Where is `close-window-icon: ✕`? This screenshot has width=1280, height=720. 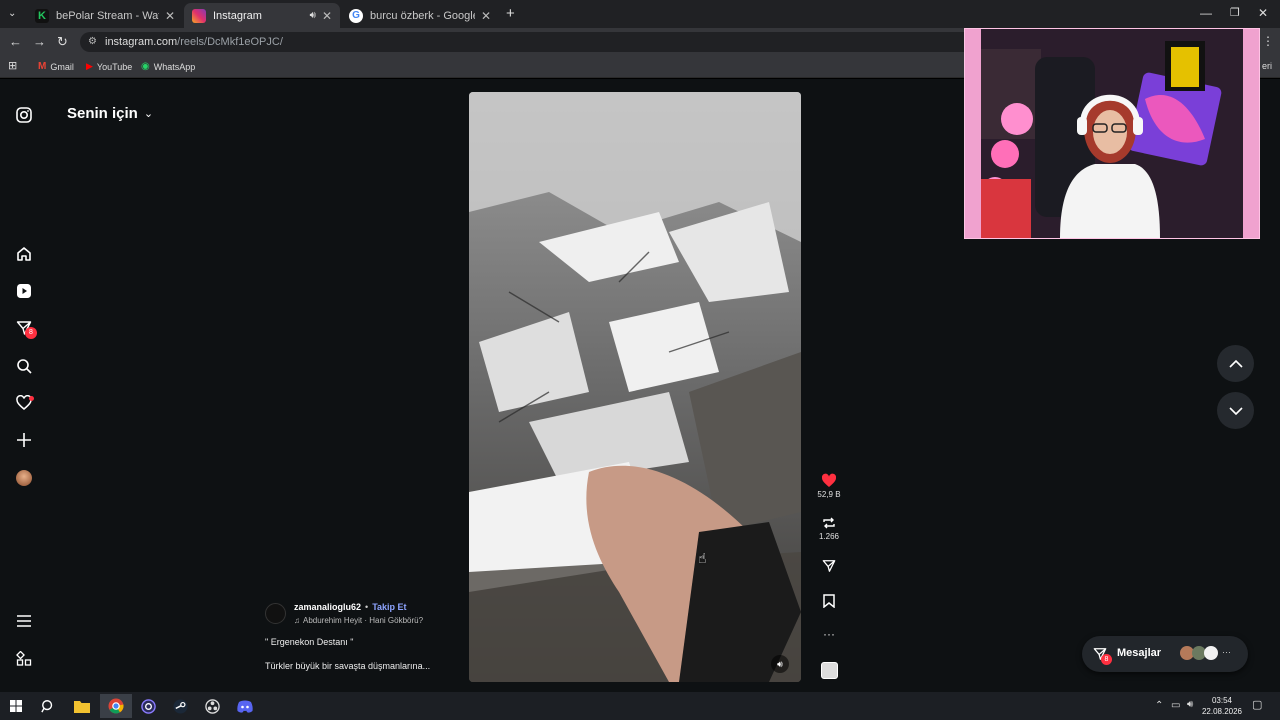 close-window-icon: ✕ is located at coordinates (1263, 13).